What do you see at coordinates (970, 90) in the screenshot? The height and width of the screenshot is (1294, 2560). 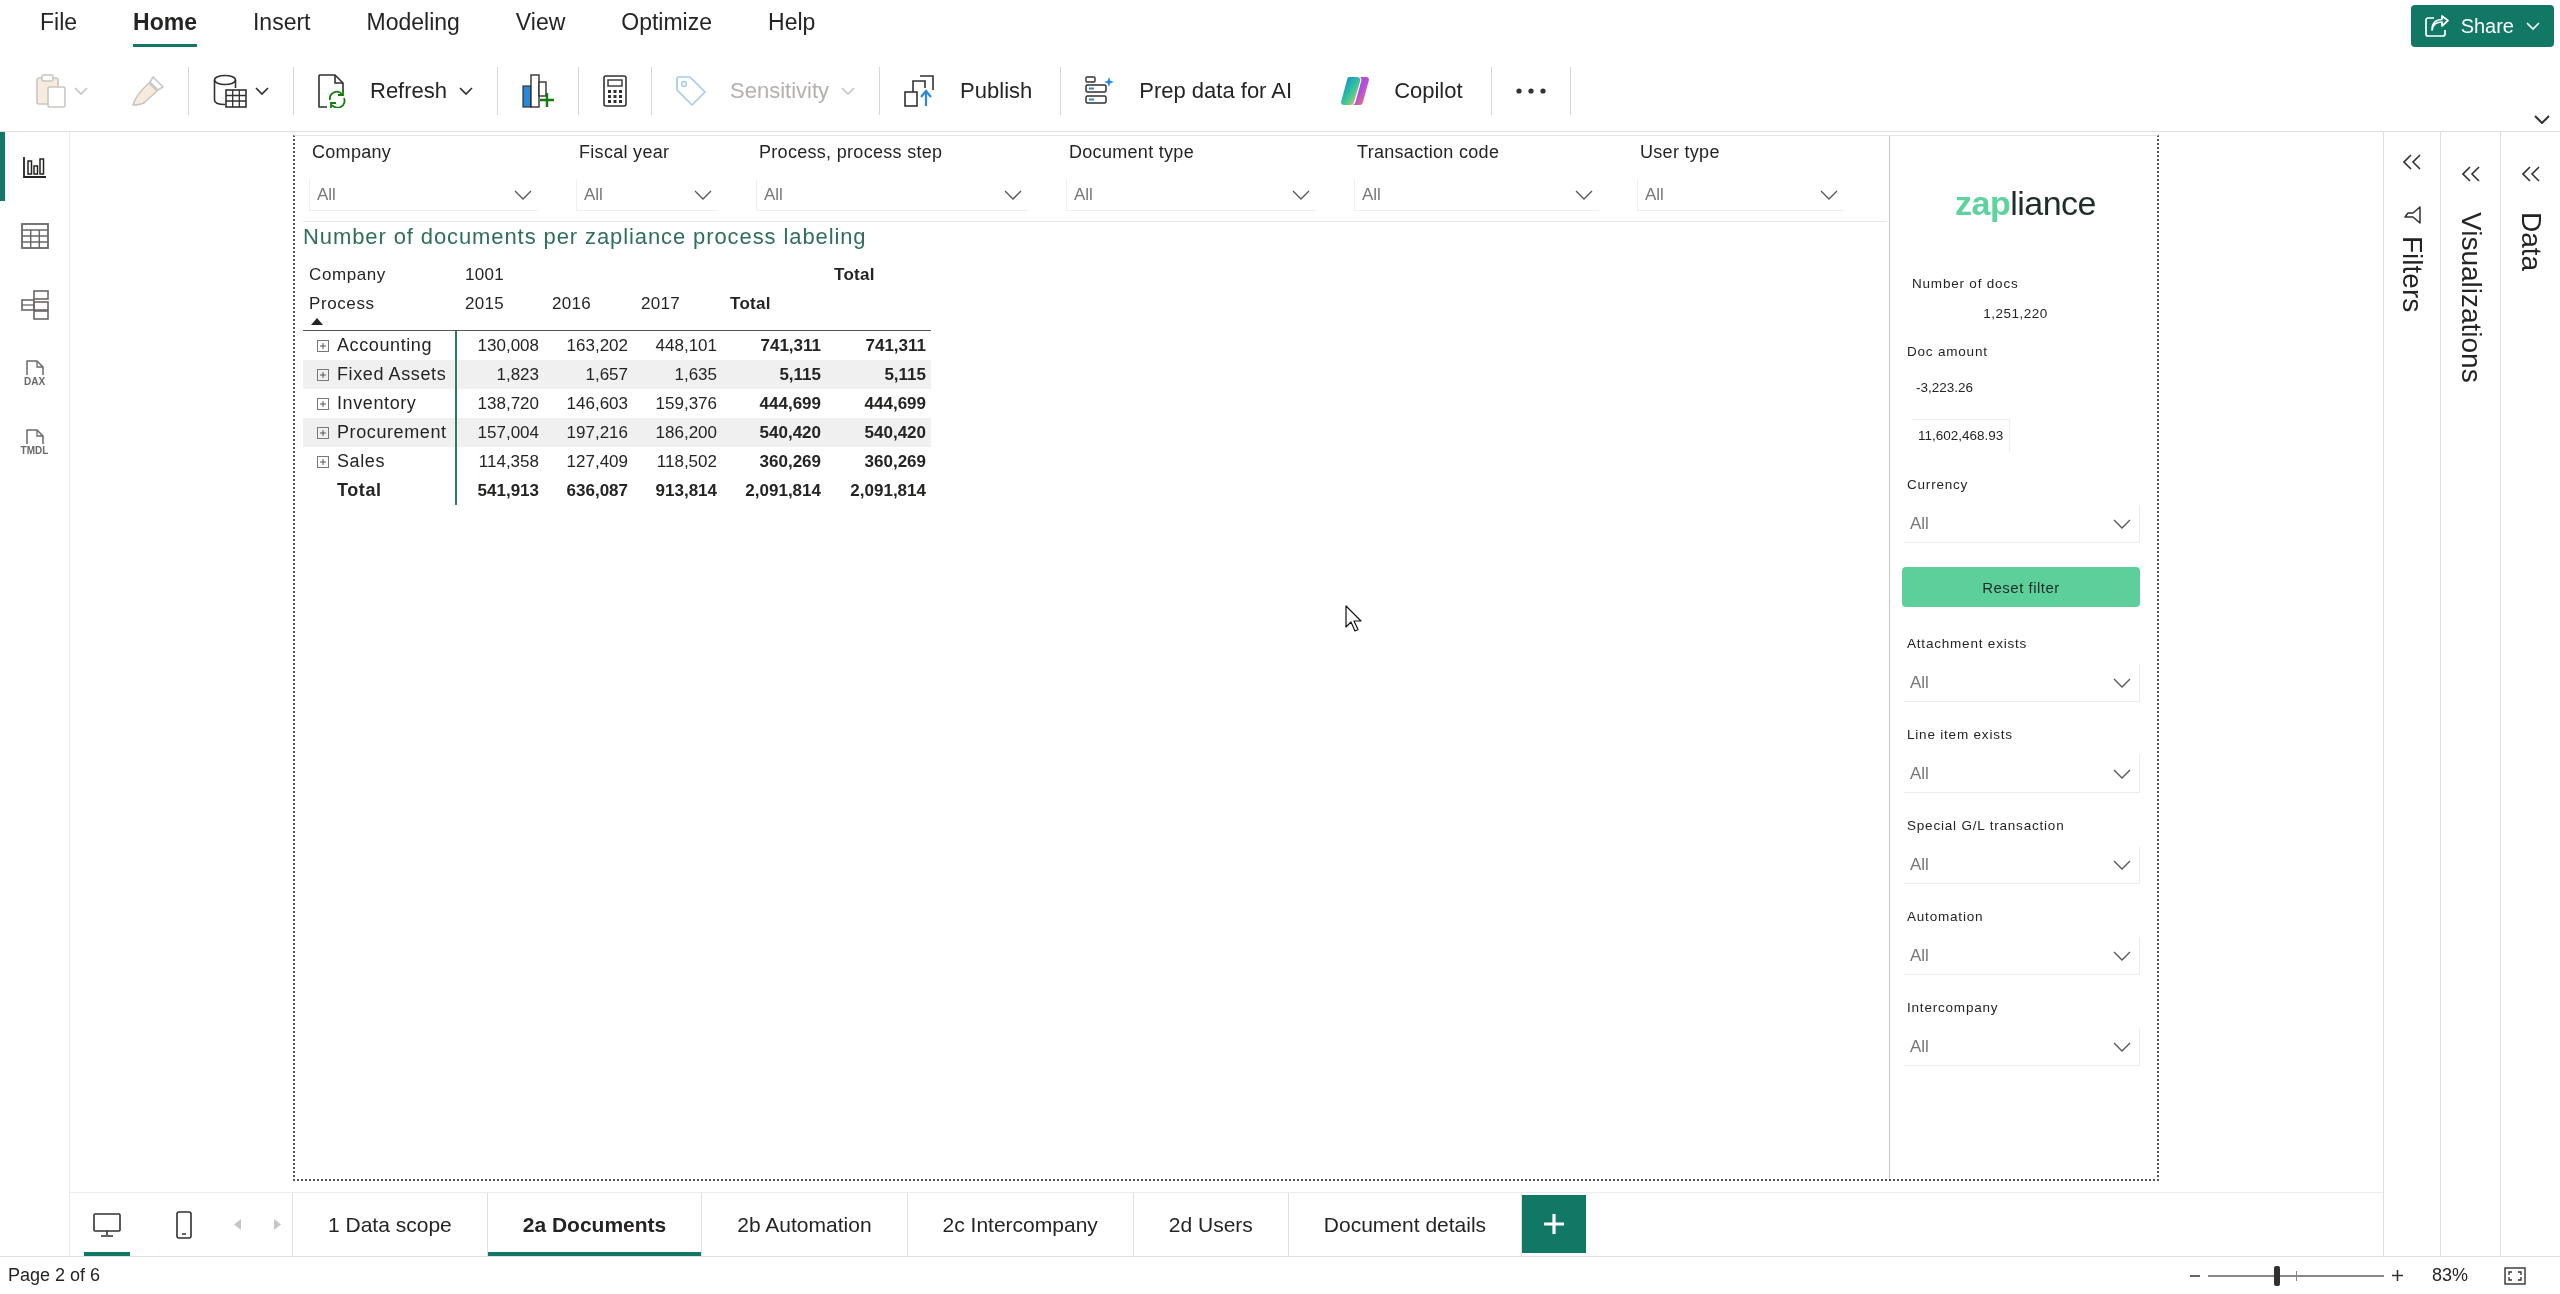 I see `publish-button: Publish` at bounding box center [970, 90].